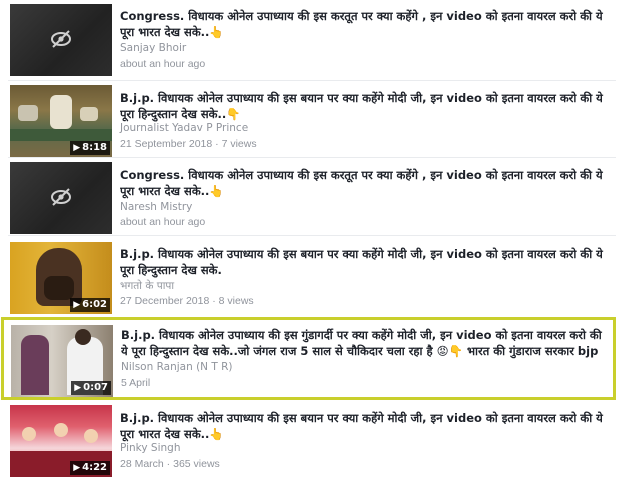  What do you see at coordinates (61, 121) in the screenshot?
I see `video-thumbnail: ▶ 8:18` at bounding box center [61, 121].